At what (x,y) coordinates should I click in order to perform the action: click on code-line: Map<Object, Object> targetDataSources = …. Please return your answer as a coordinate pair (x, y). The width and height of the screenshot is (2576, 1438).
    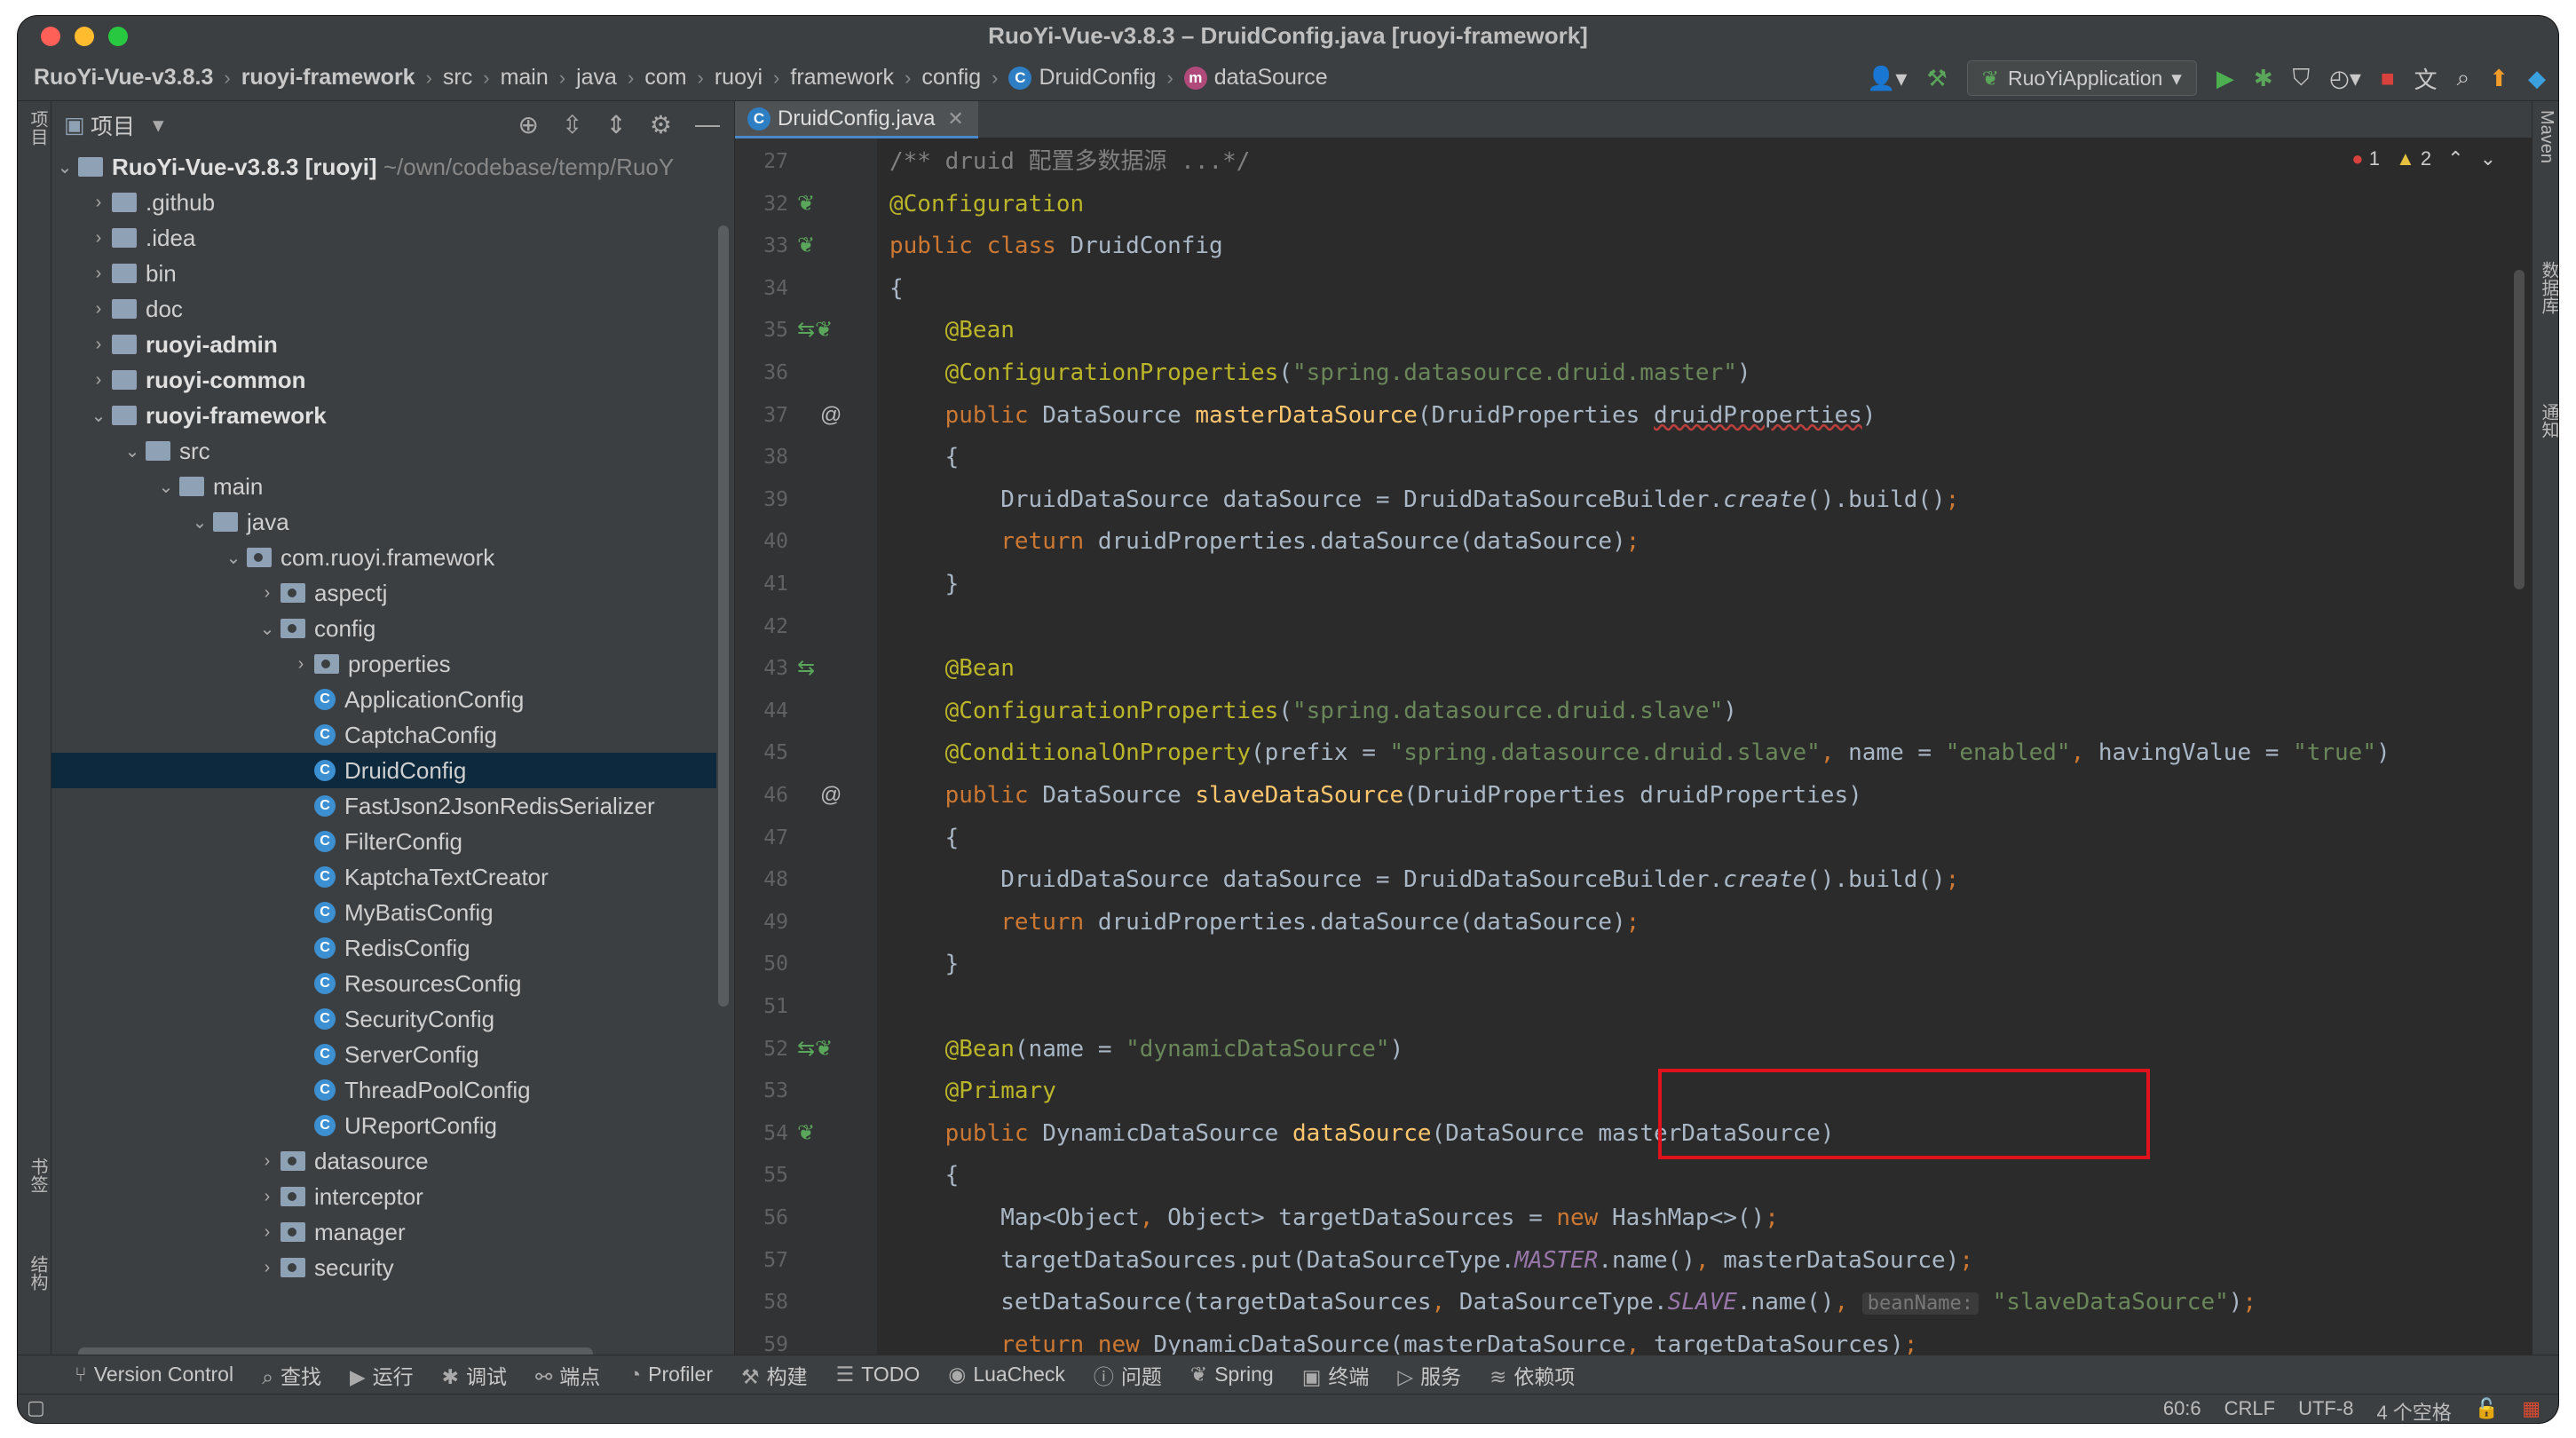
    Looking at the image, I should click on (1334, 1217).